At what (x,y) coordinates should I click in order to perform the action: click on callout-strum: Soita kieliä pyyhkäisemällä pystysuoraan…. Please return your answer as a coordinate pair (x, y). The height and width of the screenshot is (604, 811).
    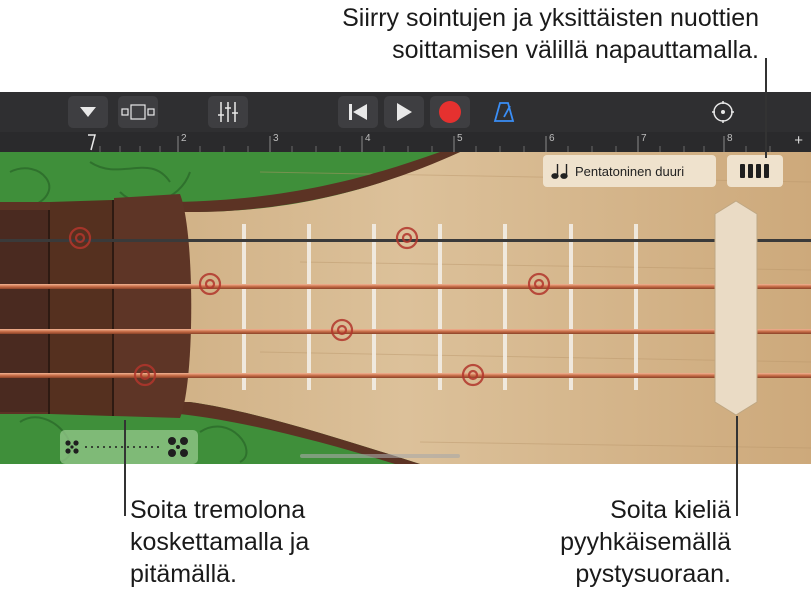
    Looking at the image, I should click on (581, 542).